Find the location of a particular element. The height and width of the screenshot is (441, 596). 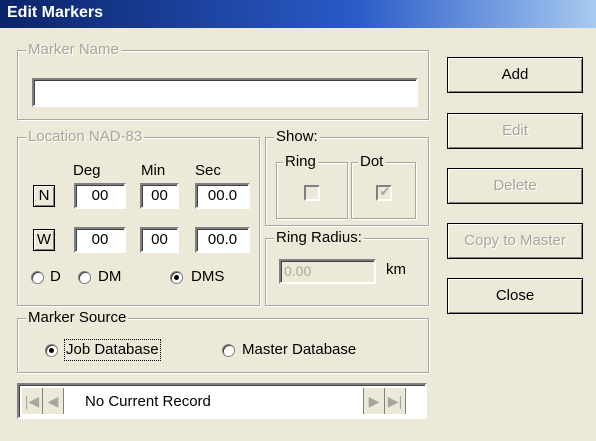

location-legend: Location NAD-83 is located at coordinates (85, 137).